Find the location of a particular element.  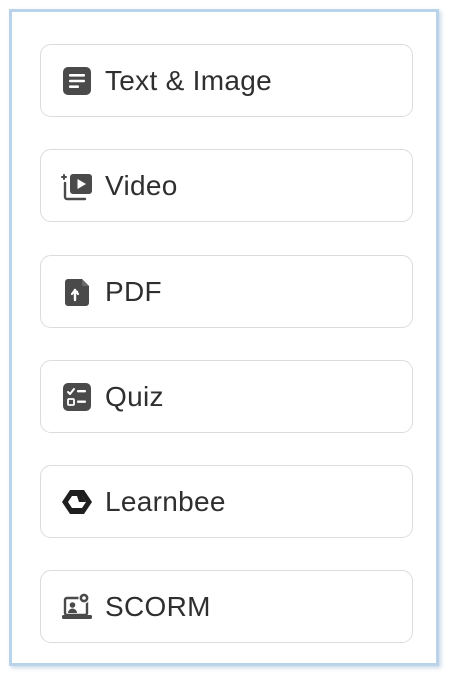

option-scorm: SCORM is located at coordinates (226, 606).